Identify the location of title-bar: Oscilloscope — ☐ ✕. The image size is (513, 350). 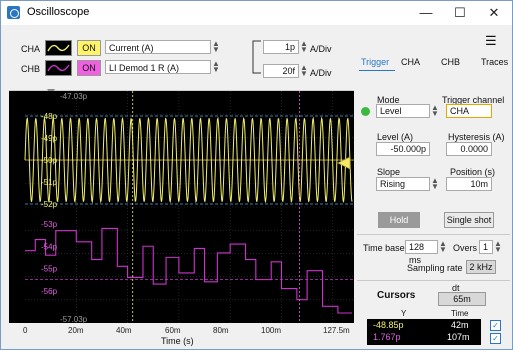
(256, 13).